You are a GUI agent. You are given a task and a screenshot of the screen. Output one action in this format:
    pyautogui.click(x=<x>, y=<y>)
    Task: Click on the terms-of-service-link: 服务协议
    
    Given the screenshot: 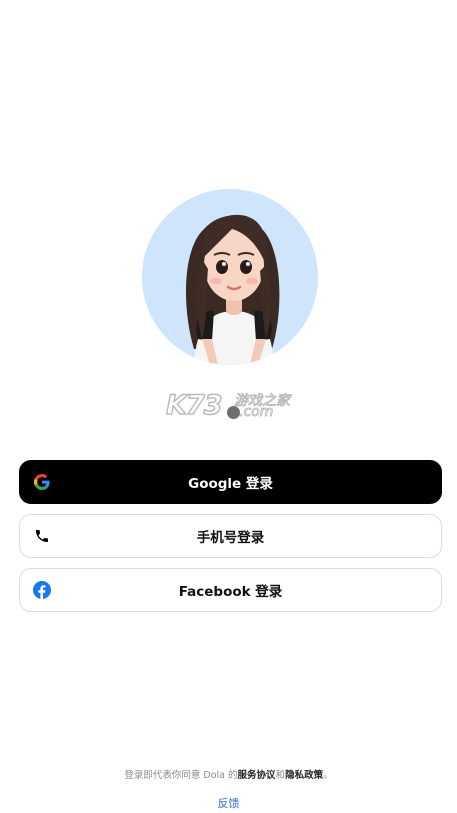 What is the action you would take?
    pyautogui.click(x=257, y=775)
    